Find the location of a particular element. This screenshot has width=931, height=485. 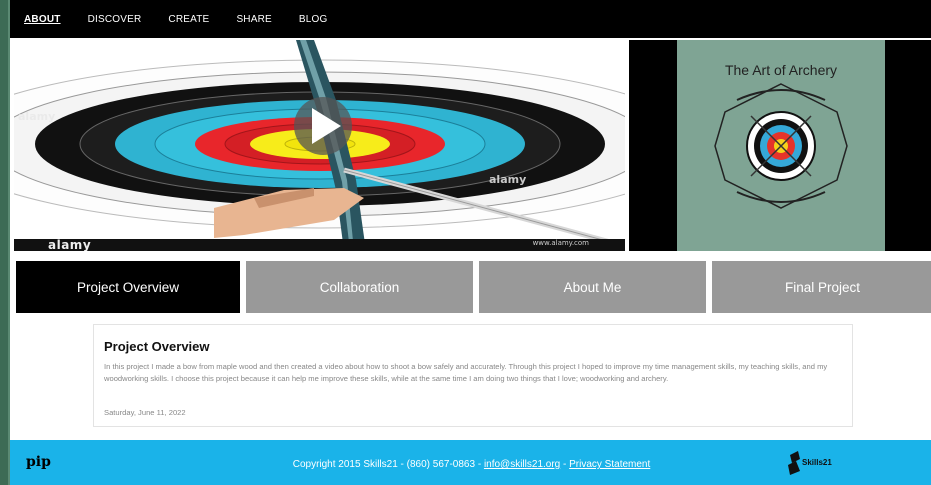

tab-project-overview: Project Overview is located at coordinates (128, 287).